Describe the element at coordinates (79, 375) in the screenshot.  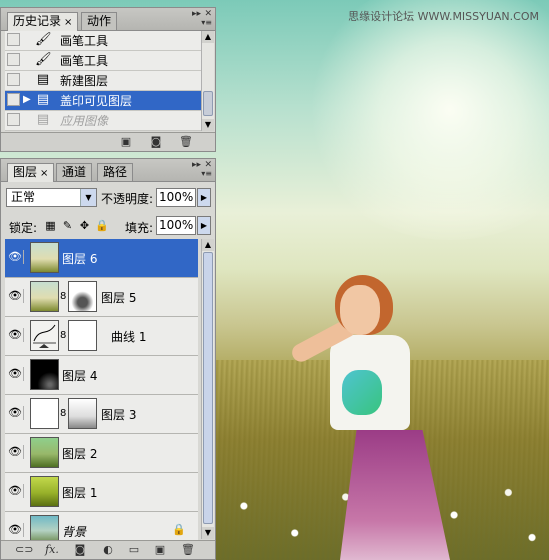
I see `layer-name: 图层 4` at that location.